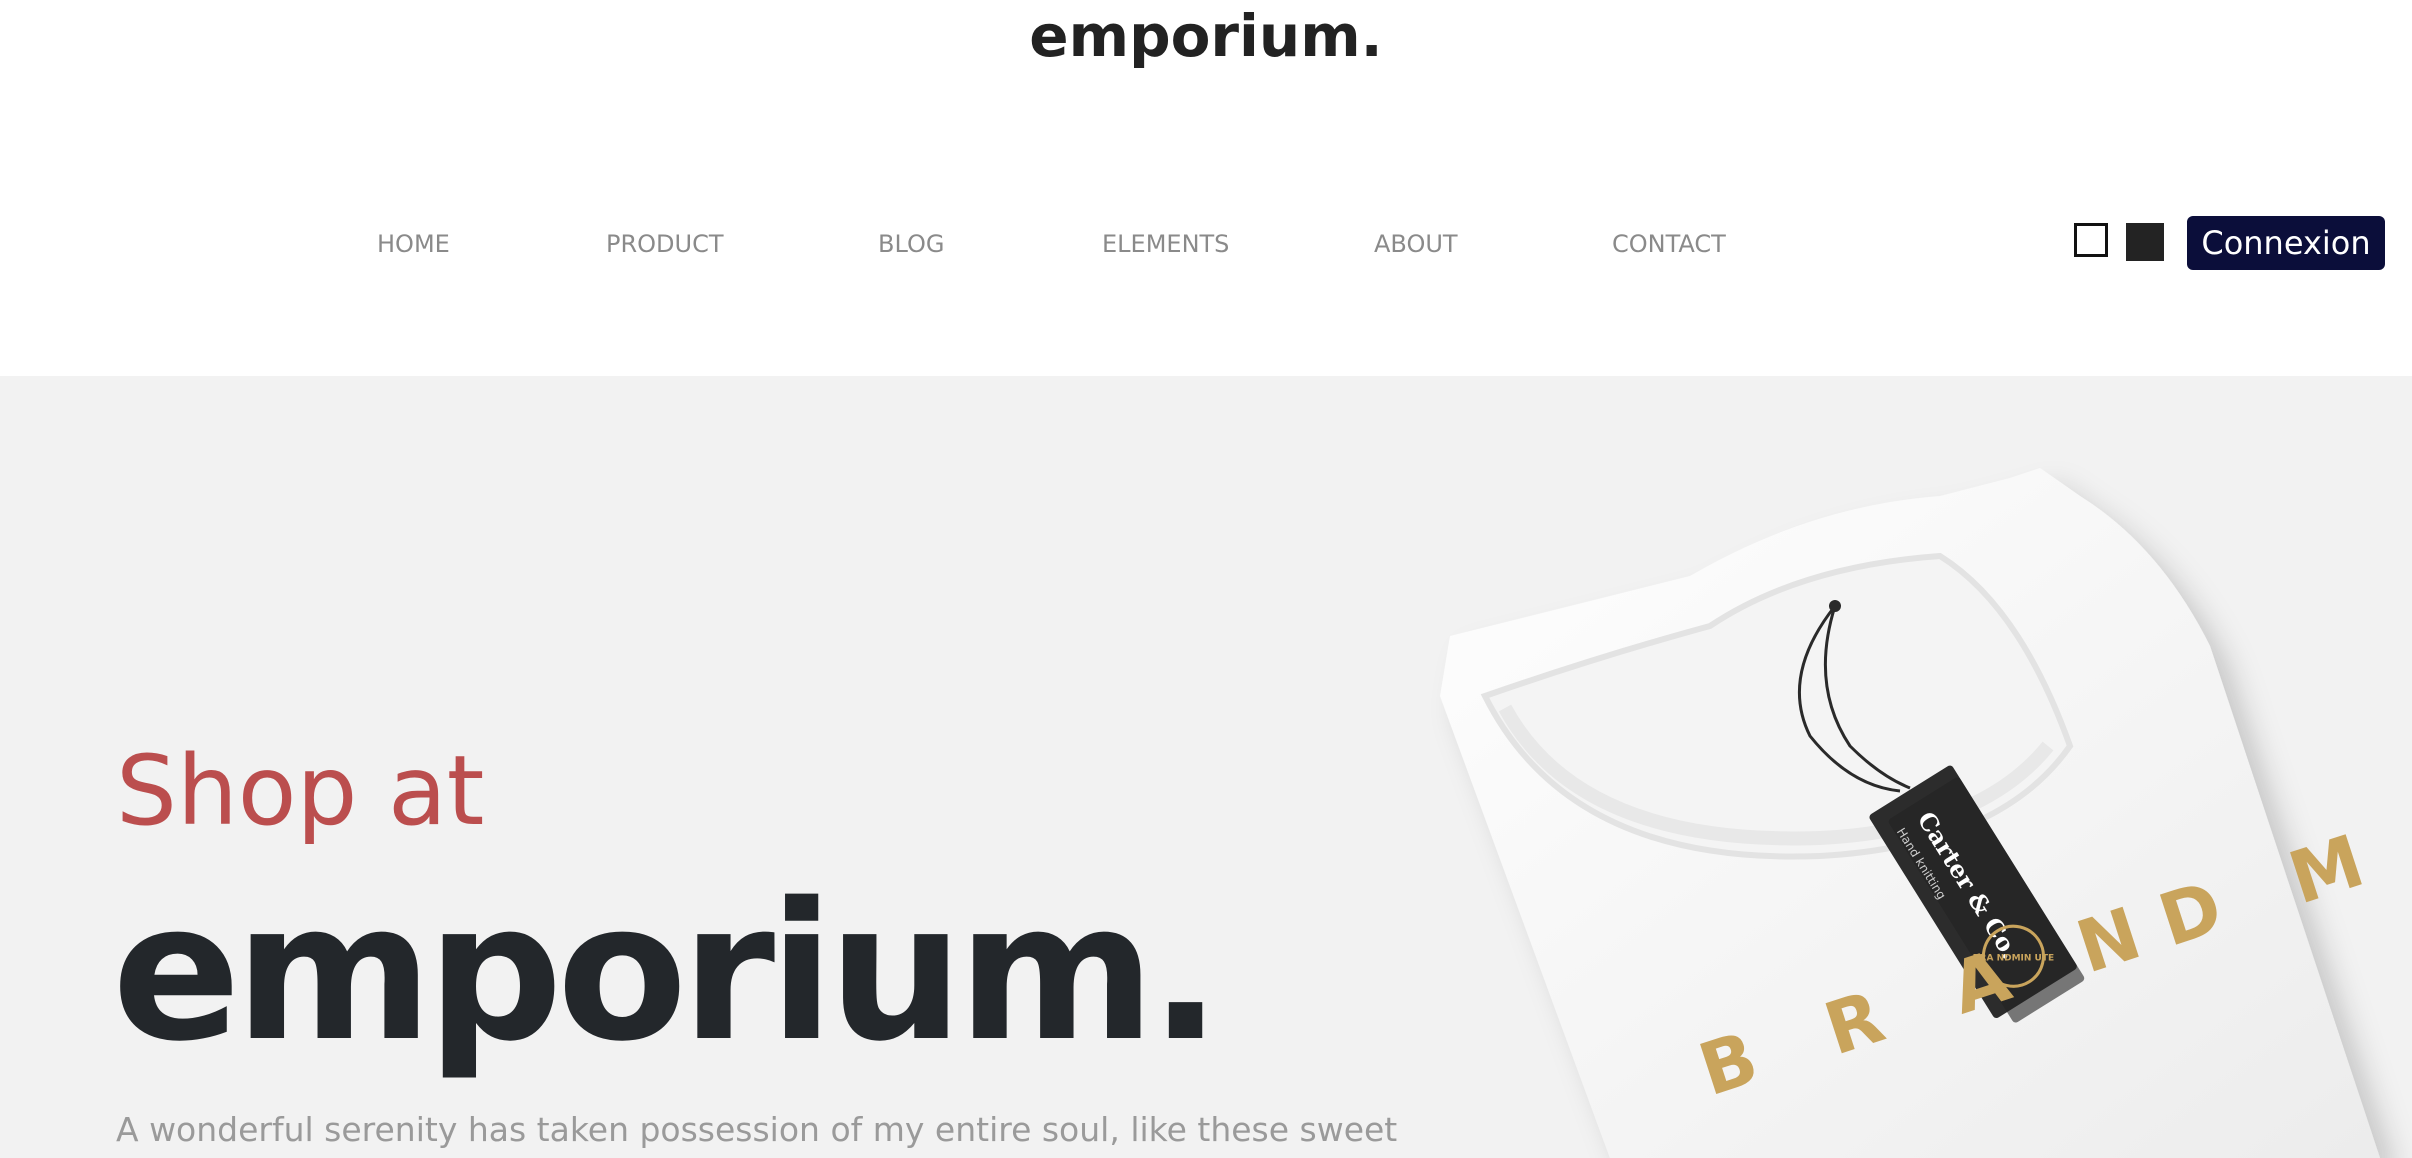 Image resolution: width=2412 pixels, height=1158 pixels. Describe the element at coordinates (667, 972) in the screenshot. I see `hero-title: emporium.` at that location.